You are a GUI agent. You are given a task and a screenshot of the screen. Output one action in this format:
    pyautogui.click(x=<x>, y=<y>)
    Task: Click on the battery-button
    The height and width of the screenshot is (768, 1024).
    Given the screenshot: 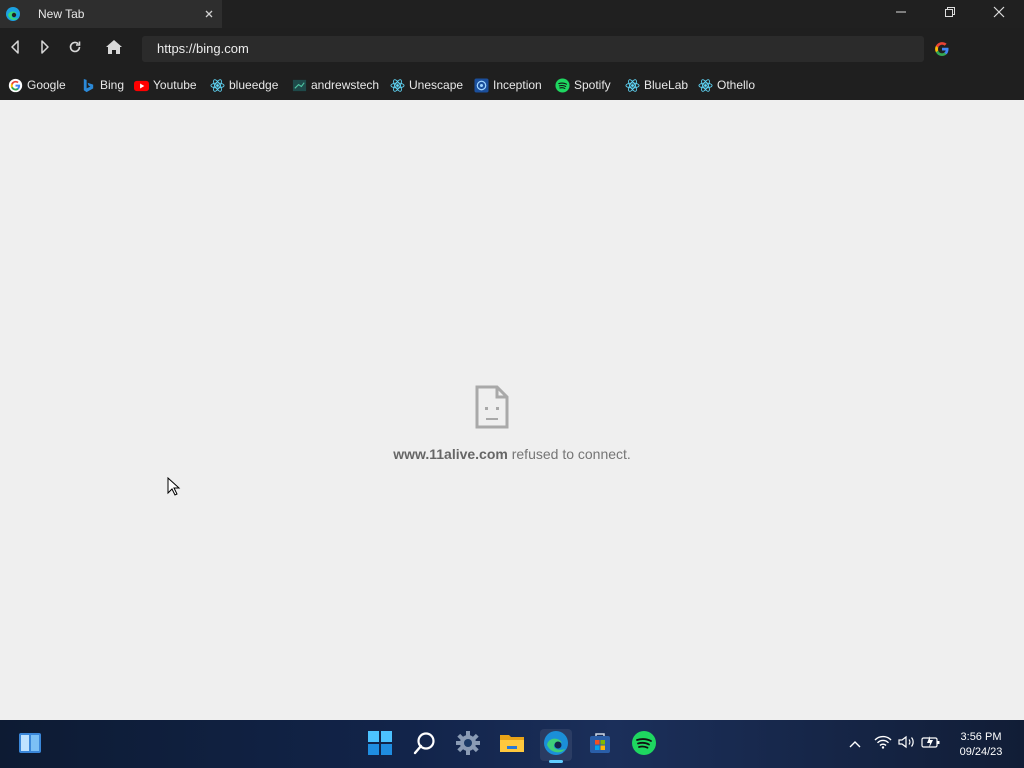 What is the action you would take?
    pyautogui.click(x=931, y=744)
    